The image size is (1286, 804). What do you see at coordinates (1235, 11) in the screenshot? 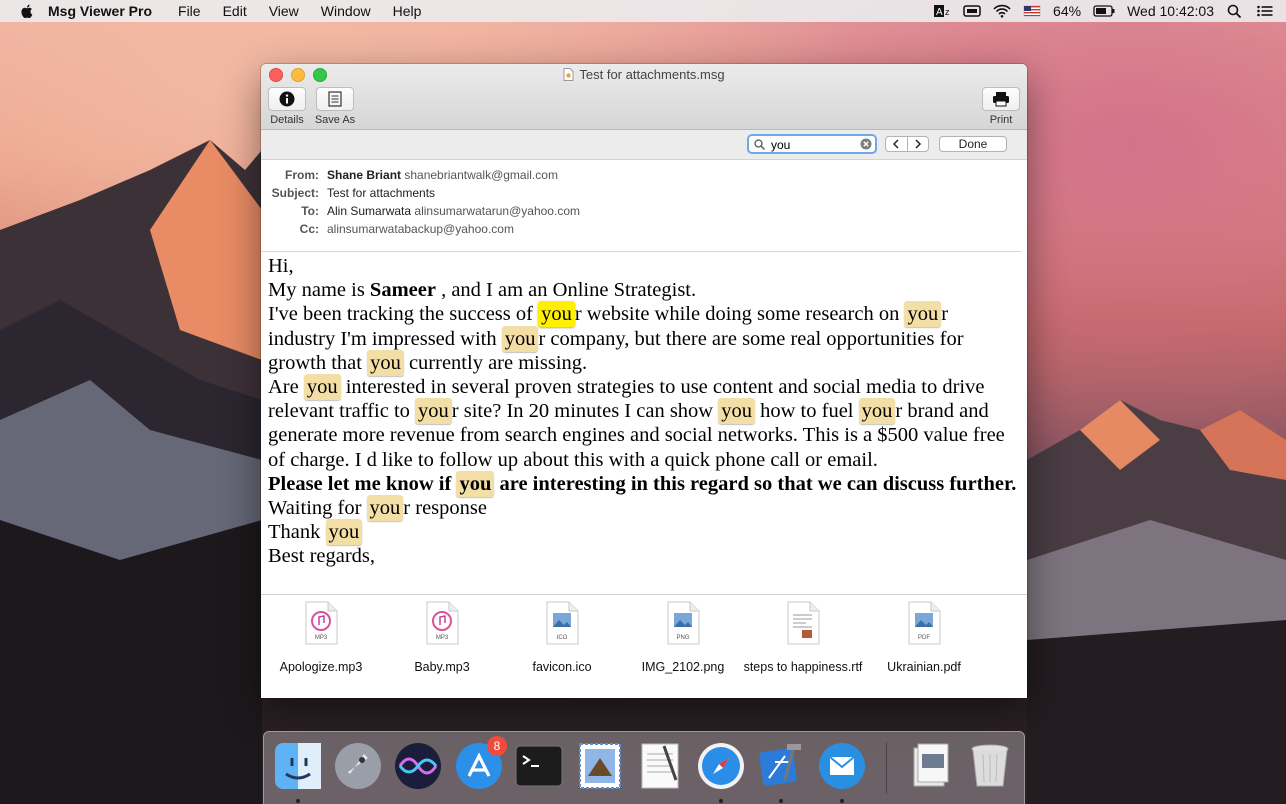
I see `spotlight-search-icon` at bounding box center [1235, 11].